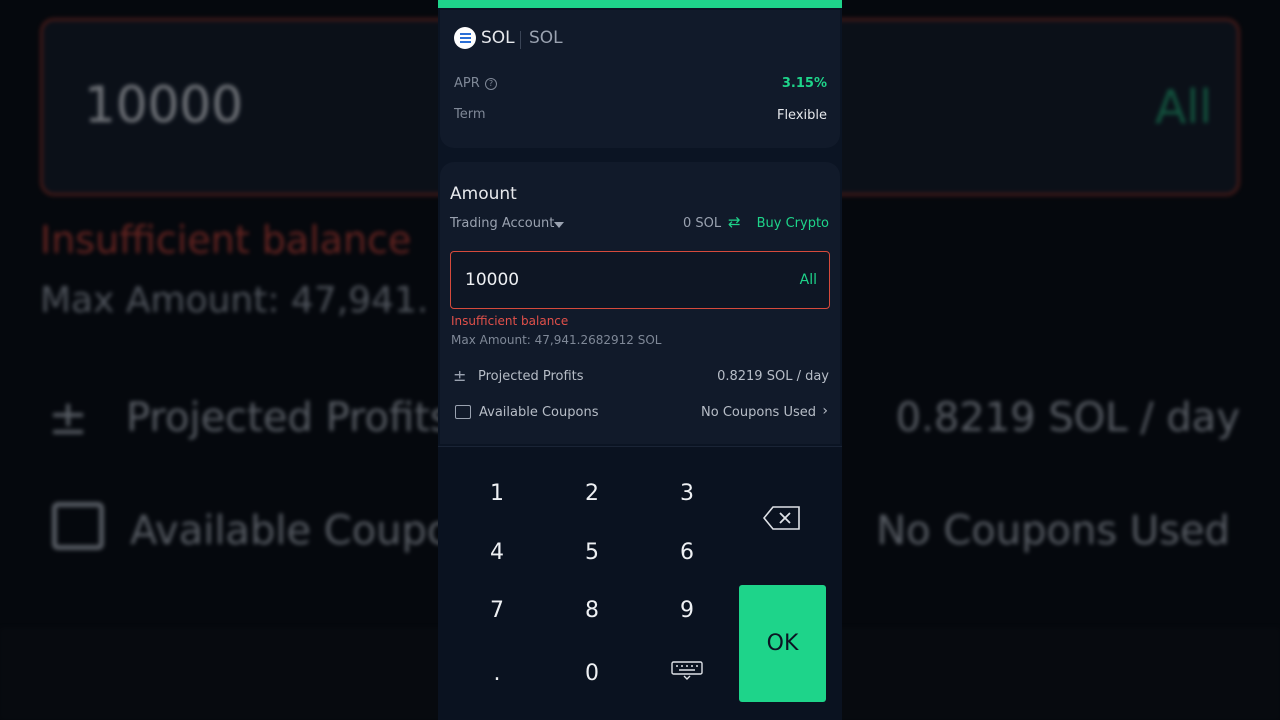 The image size is (1280, 720). What do you see at coordinates (1067, 418) in the screenshot?
I see `bg-projected-value: 0.8219 SOL / day` at bounding box center [1067, 418].